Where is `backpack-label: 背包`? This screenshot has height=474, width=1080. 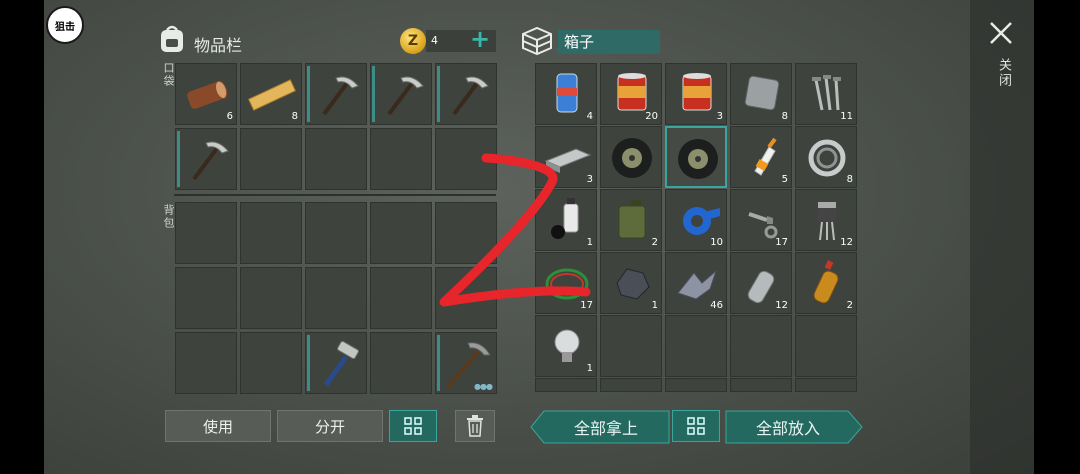 backpack-label: 背包 is located at coordinates (168, 217).